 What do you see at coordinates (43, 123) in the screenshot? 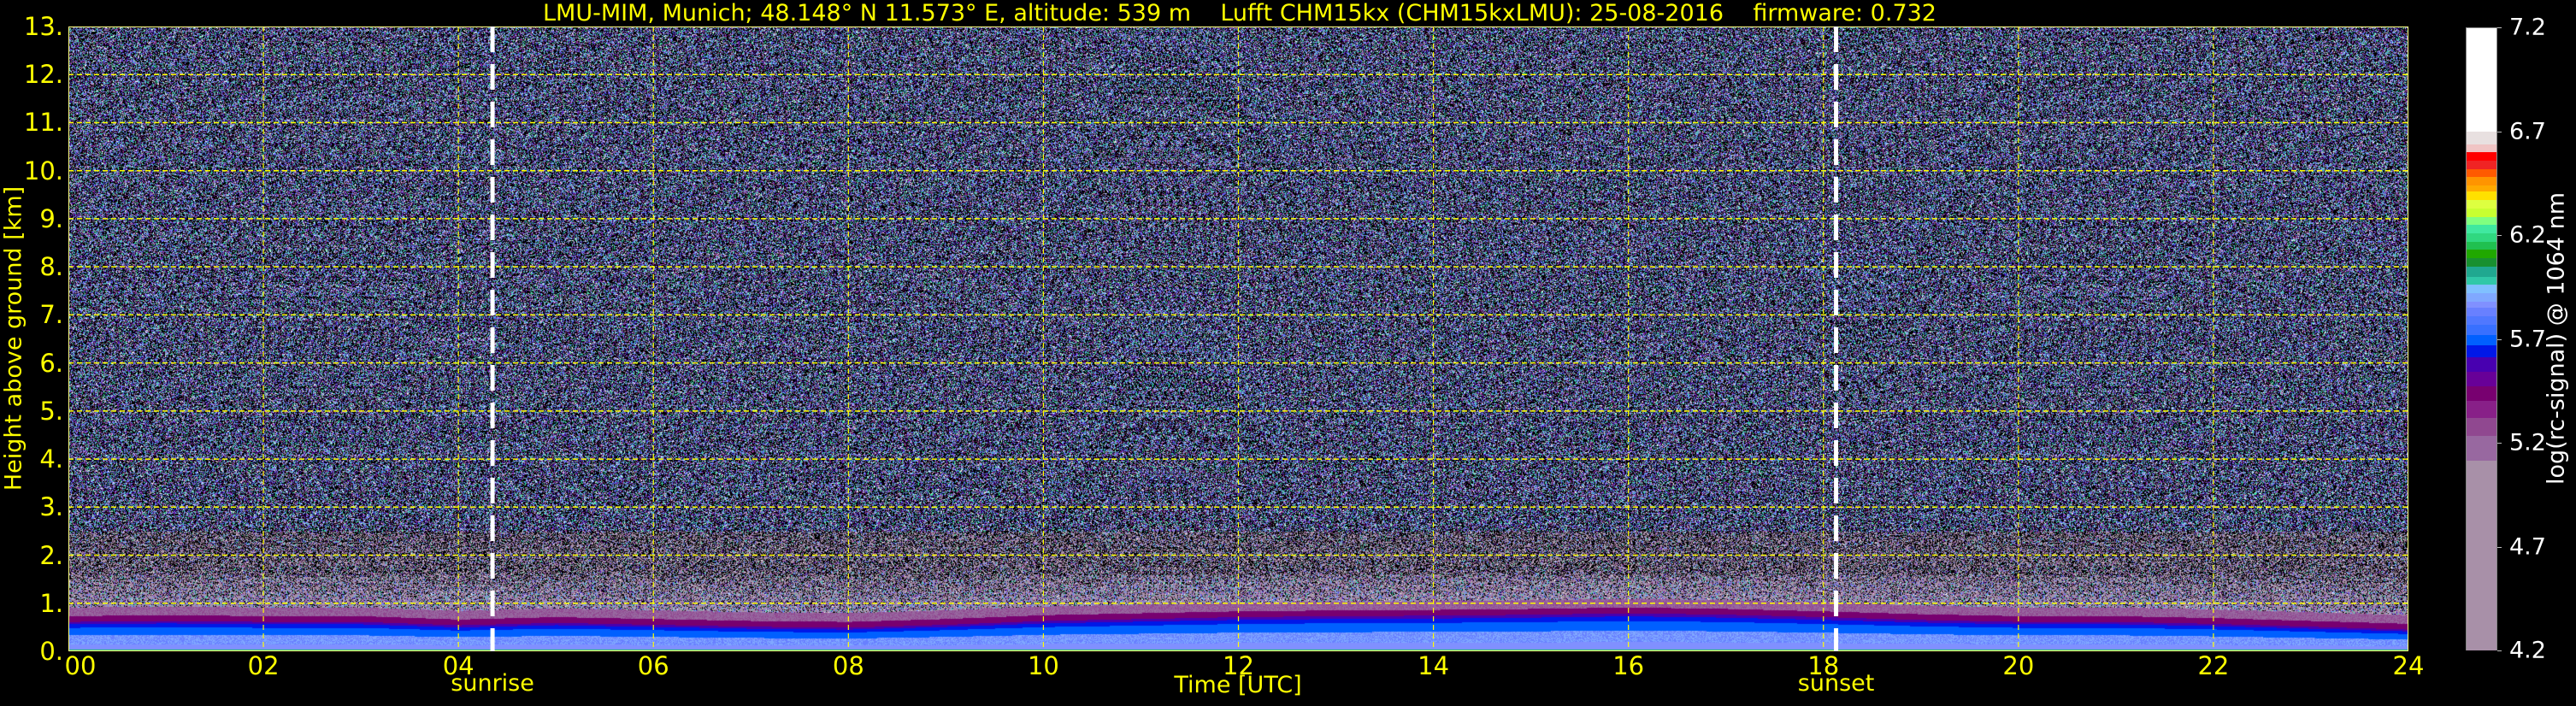
I see `y-tick-label: 11.` at bounding box center [43, 123].